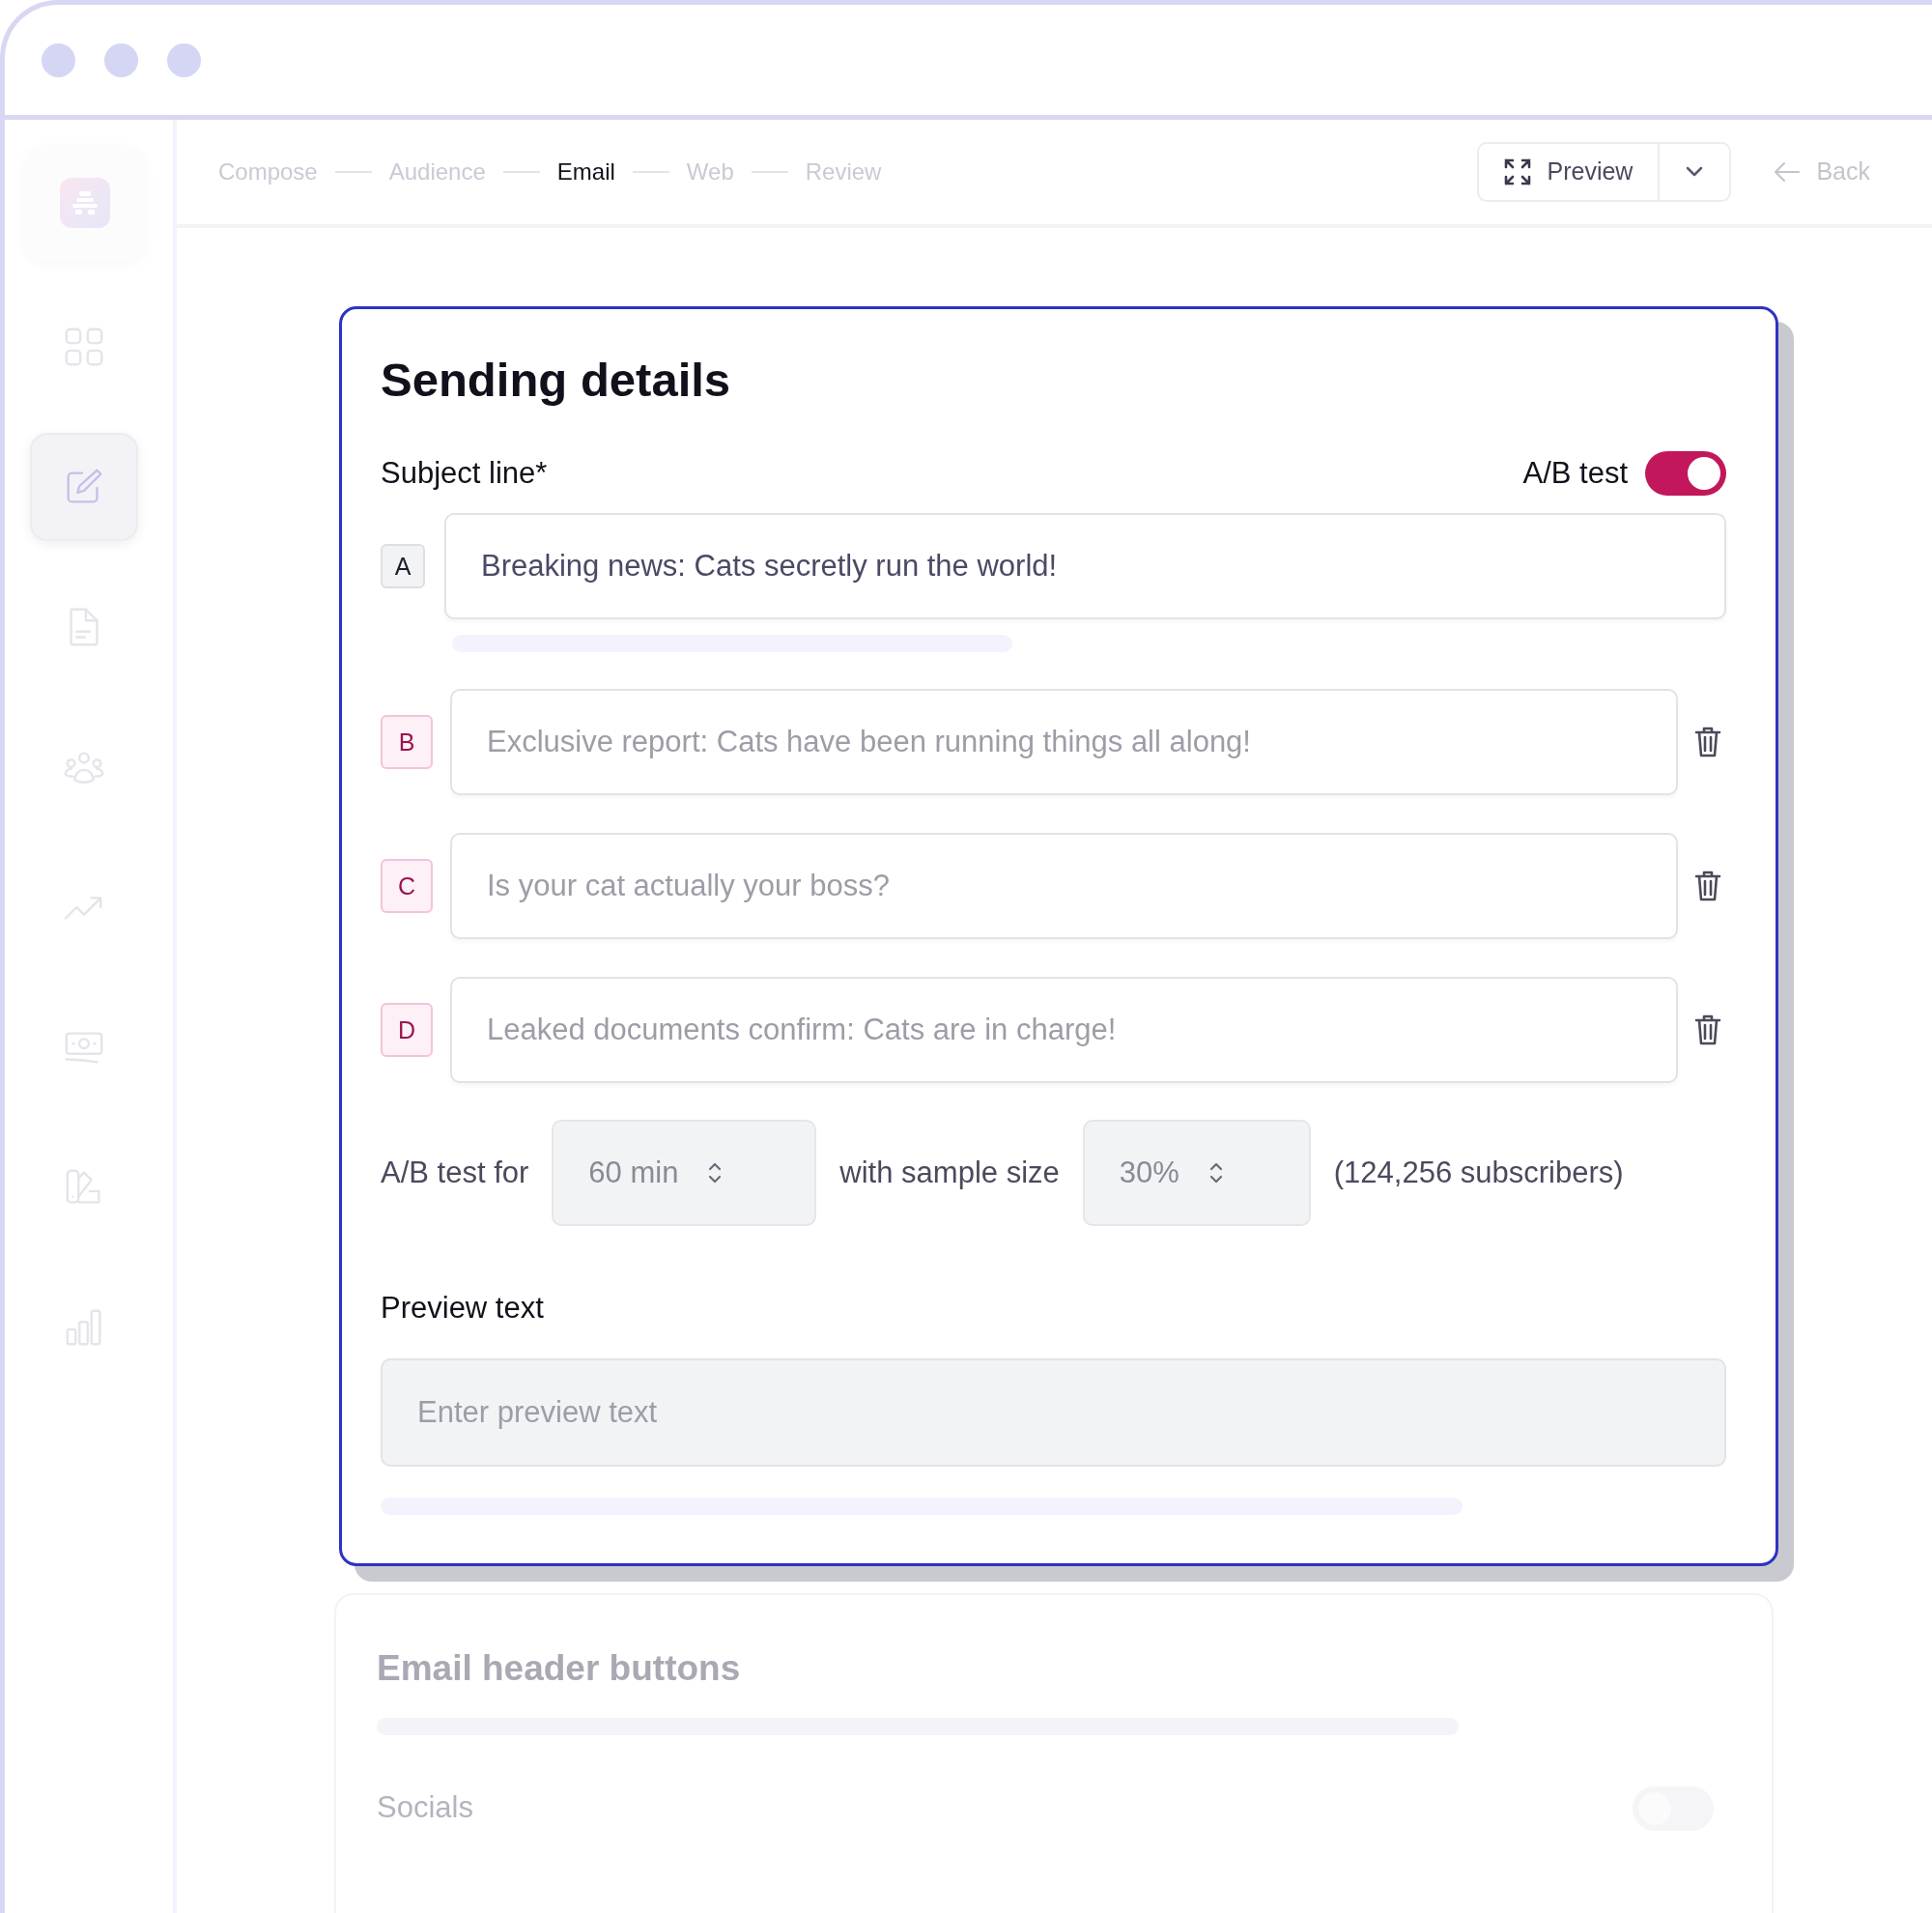 This screenshot has height=1913, width=1932. Describe the element at coordinates (1053, 1412) in the screenshot. I see `preview-text-field: Enter preview text` at that location.